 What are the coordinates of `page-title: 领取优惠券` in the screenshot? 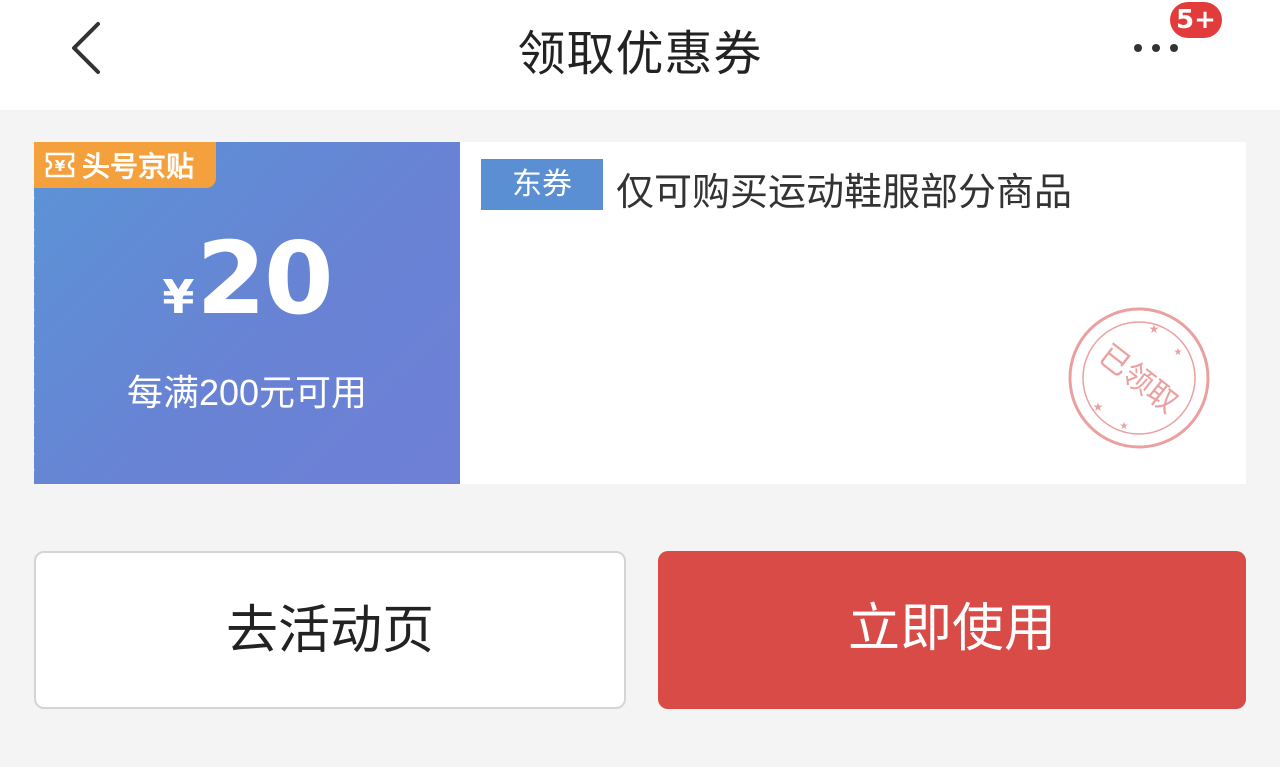 It's located at (640, 54).